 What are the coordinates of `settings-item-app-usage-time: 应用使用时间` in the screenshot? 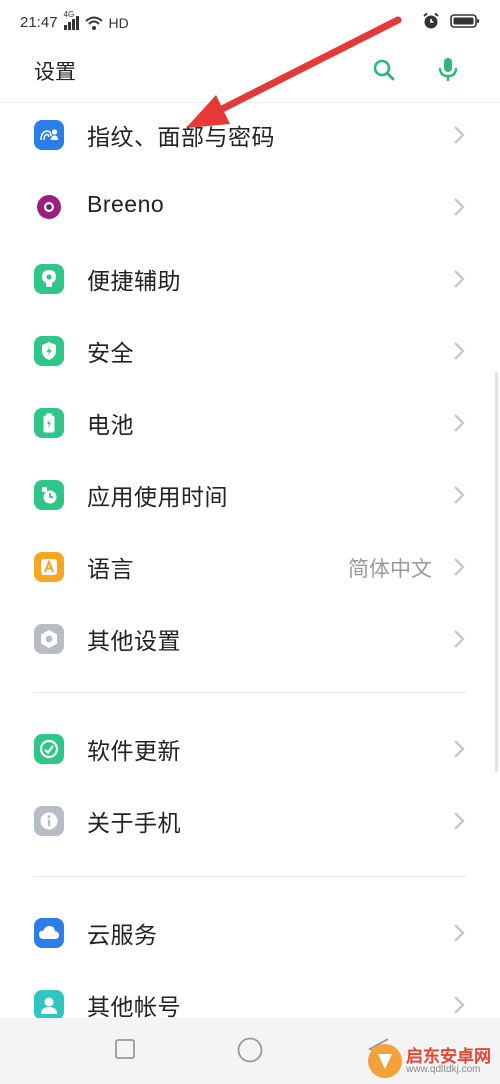 It's located at (250, 496).